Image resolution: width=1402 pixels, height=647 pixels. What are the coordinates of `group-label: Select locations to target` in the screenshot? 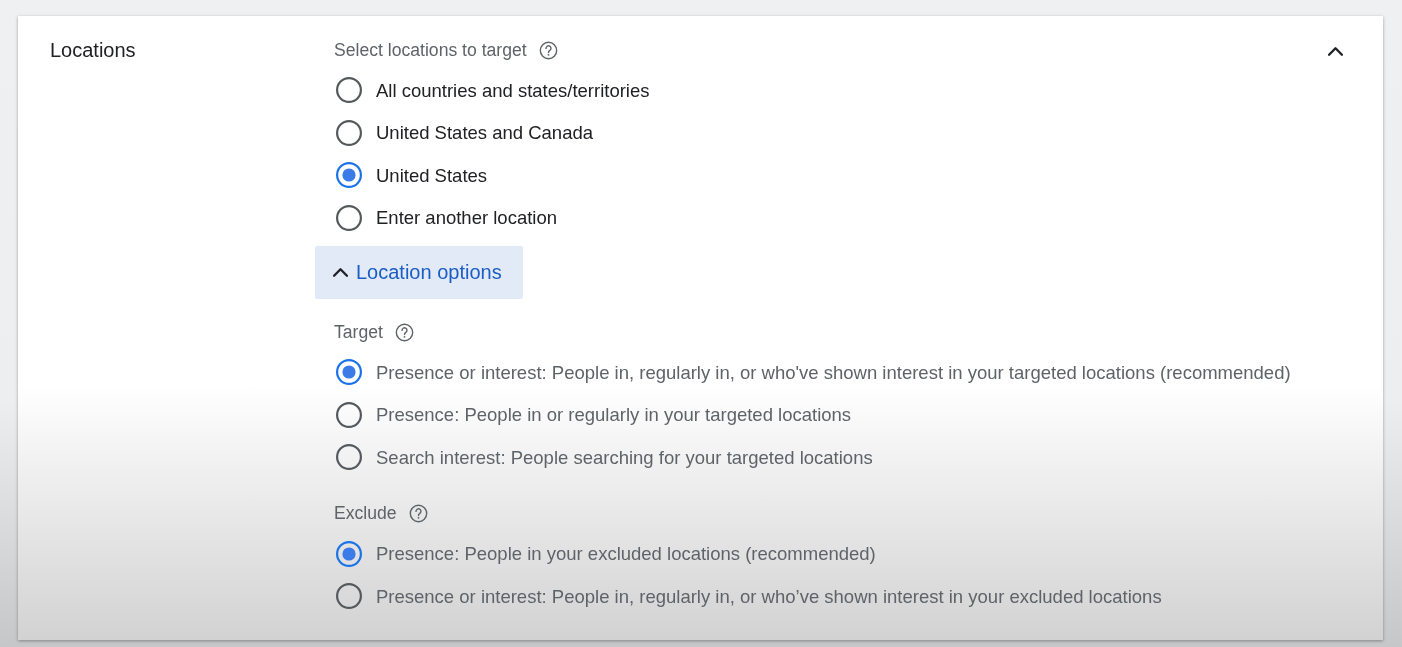 It's located at (430, 50).